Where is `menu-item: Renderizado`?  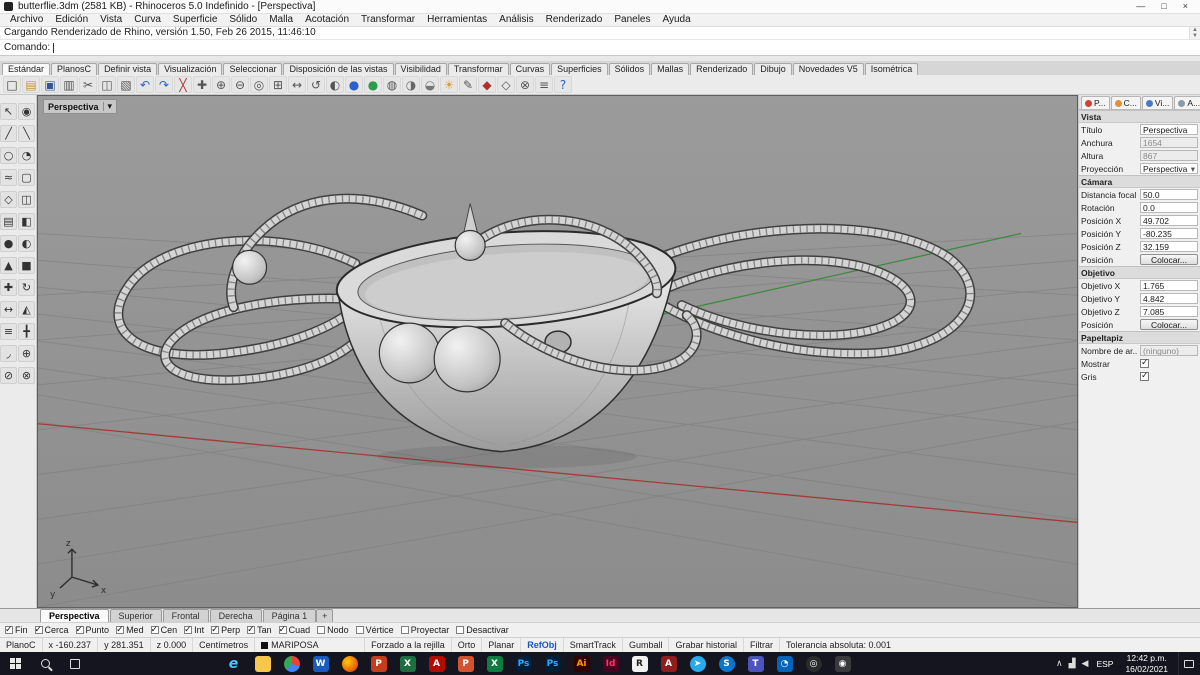 menu-item: Renderizado is located at coordinates (574, 20).